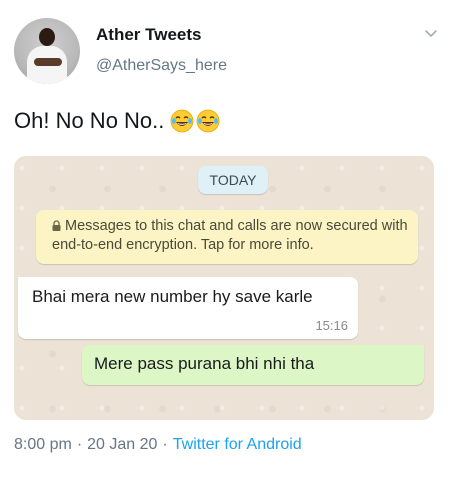 This screenshot has height=477, width=450. Describe the element at coordinates (233, 180) in the screenshot. I see `date-chip: TODAY` at that location.